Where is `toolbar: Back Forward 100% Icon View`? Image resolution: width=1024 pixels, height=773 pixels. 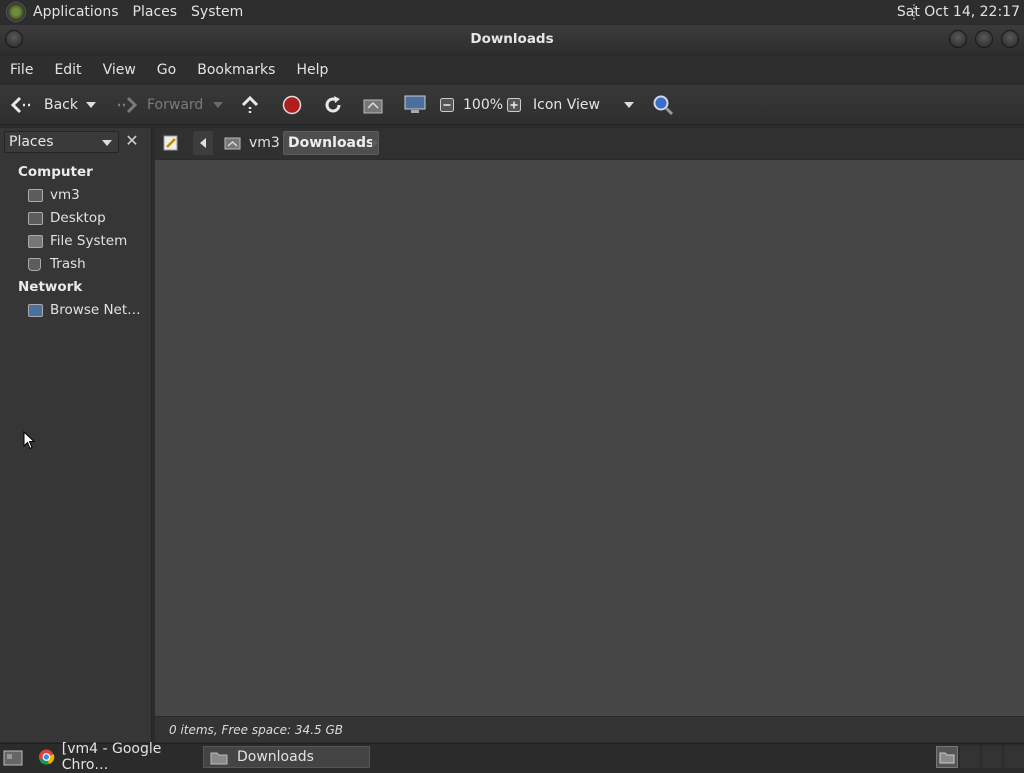 toolbar: Back Forward 100% Icon View is located at coordinates (512, 105).